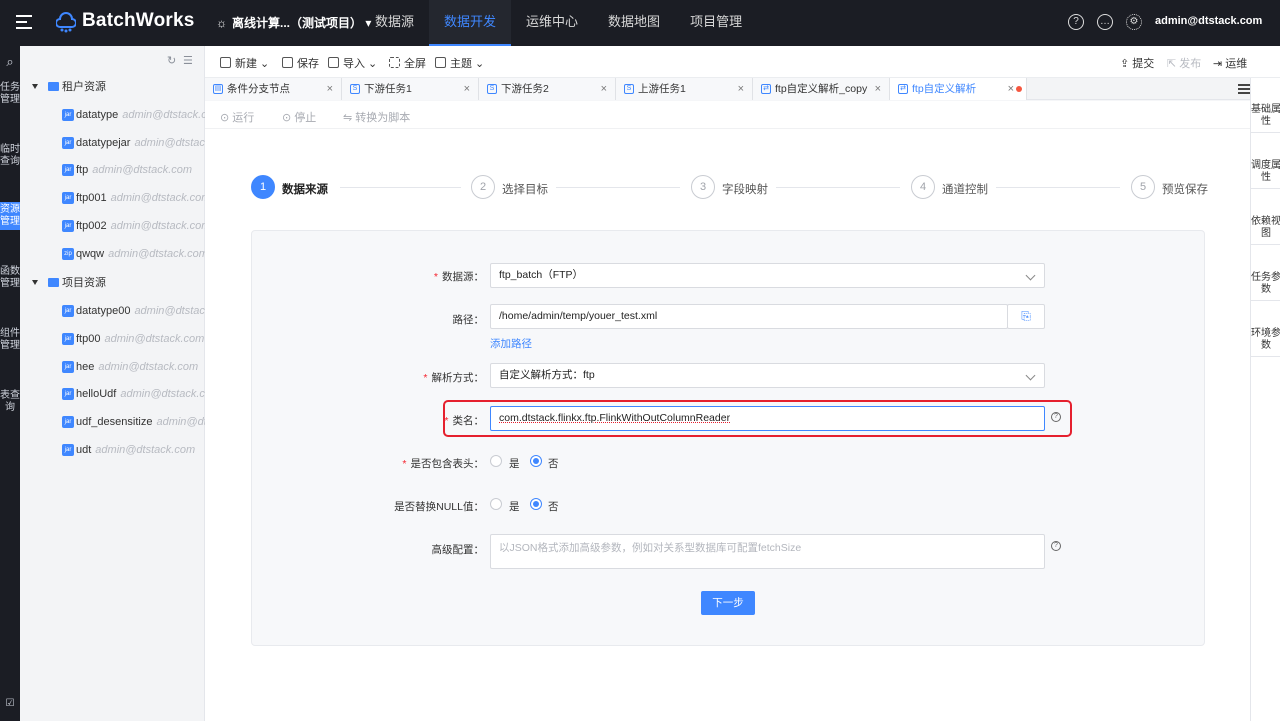 The image size is (1280, 721). I want to click on step-line, so click(838, 187).